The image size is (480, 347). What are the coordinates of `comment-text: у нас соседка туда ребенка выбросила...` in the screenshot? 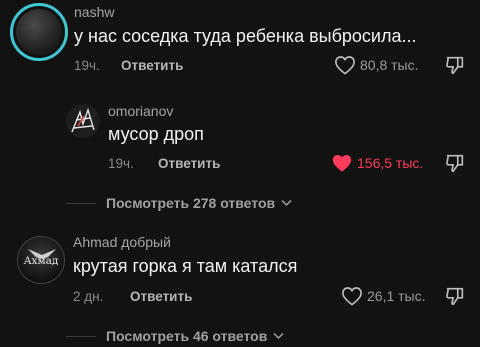 It's located at (245, 36).